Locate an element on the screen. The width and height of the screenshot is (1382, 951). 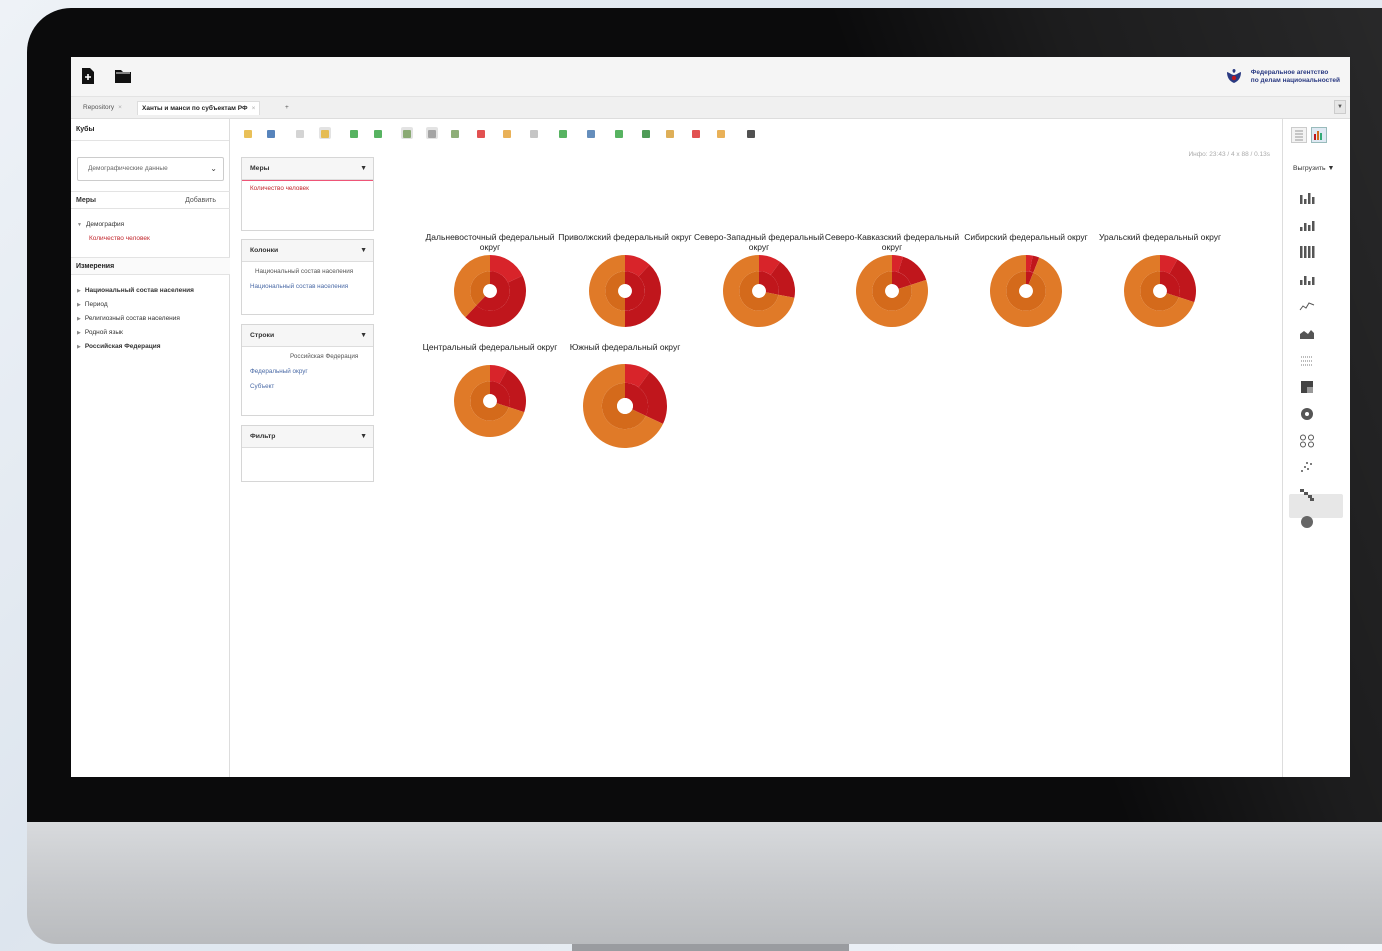
edit-icon is located at coordinates (325, 133).